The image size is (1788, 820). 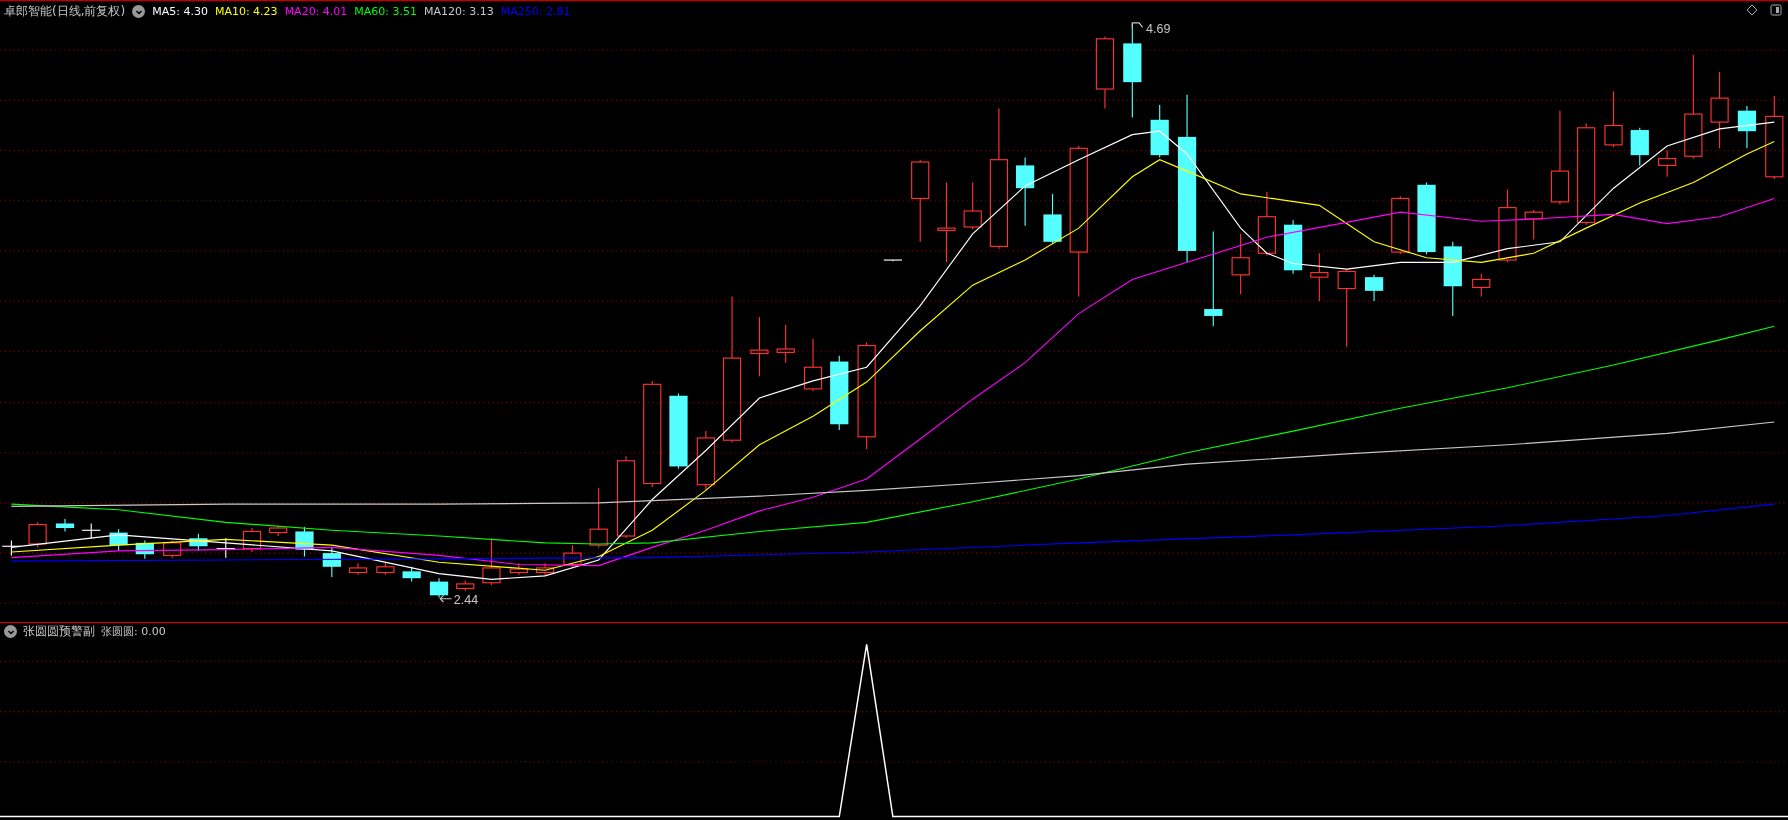 What do you see at coordinates (1776, 10) in the screenshot?
I see `panel-toggle-icon` at bounding box center [1776, 10].